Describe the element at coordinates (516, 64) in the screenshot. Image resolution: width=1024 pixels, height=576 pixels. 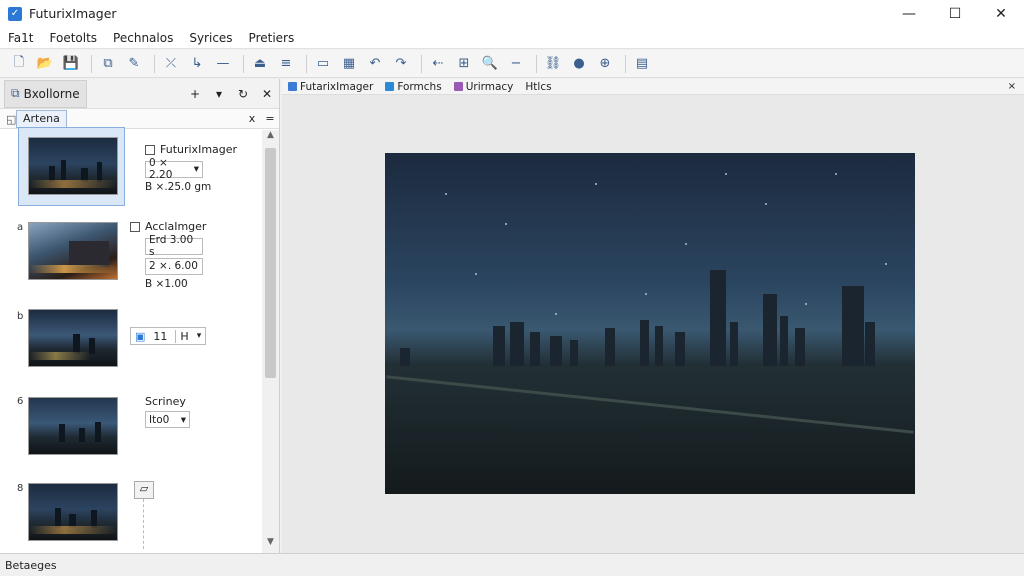
I see `minus-line-icon: −` at that location.